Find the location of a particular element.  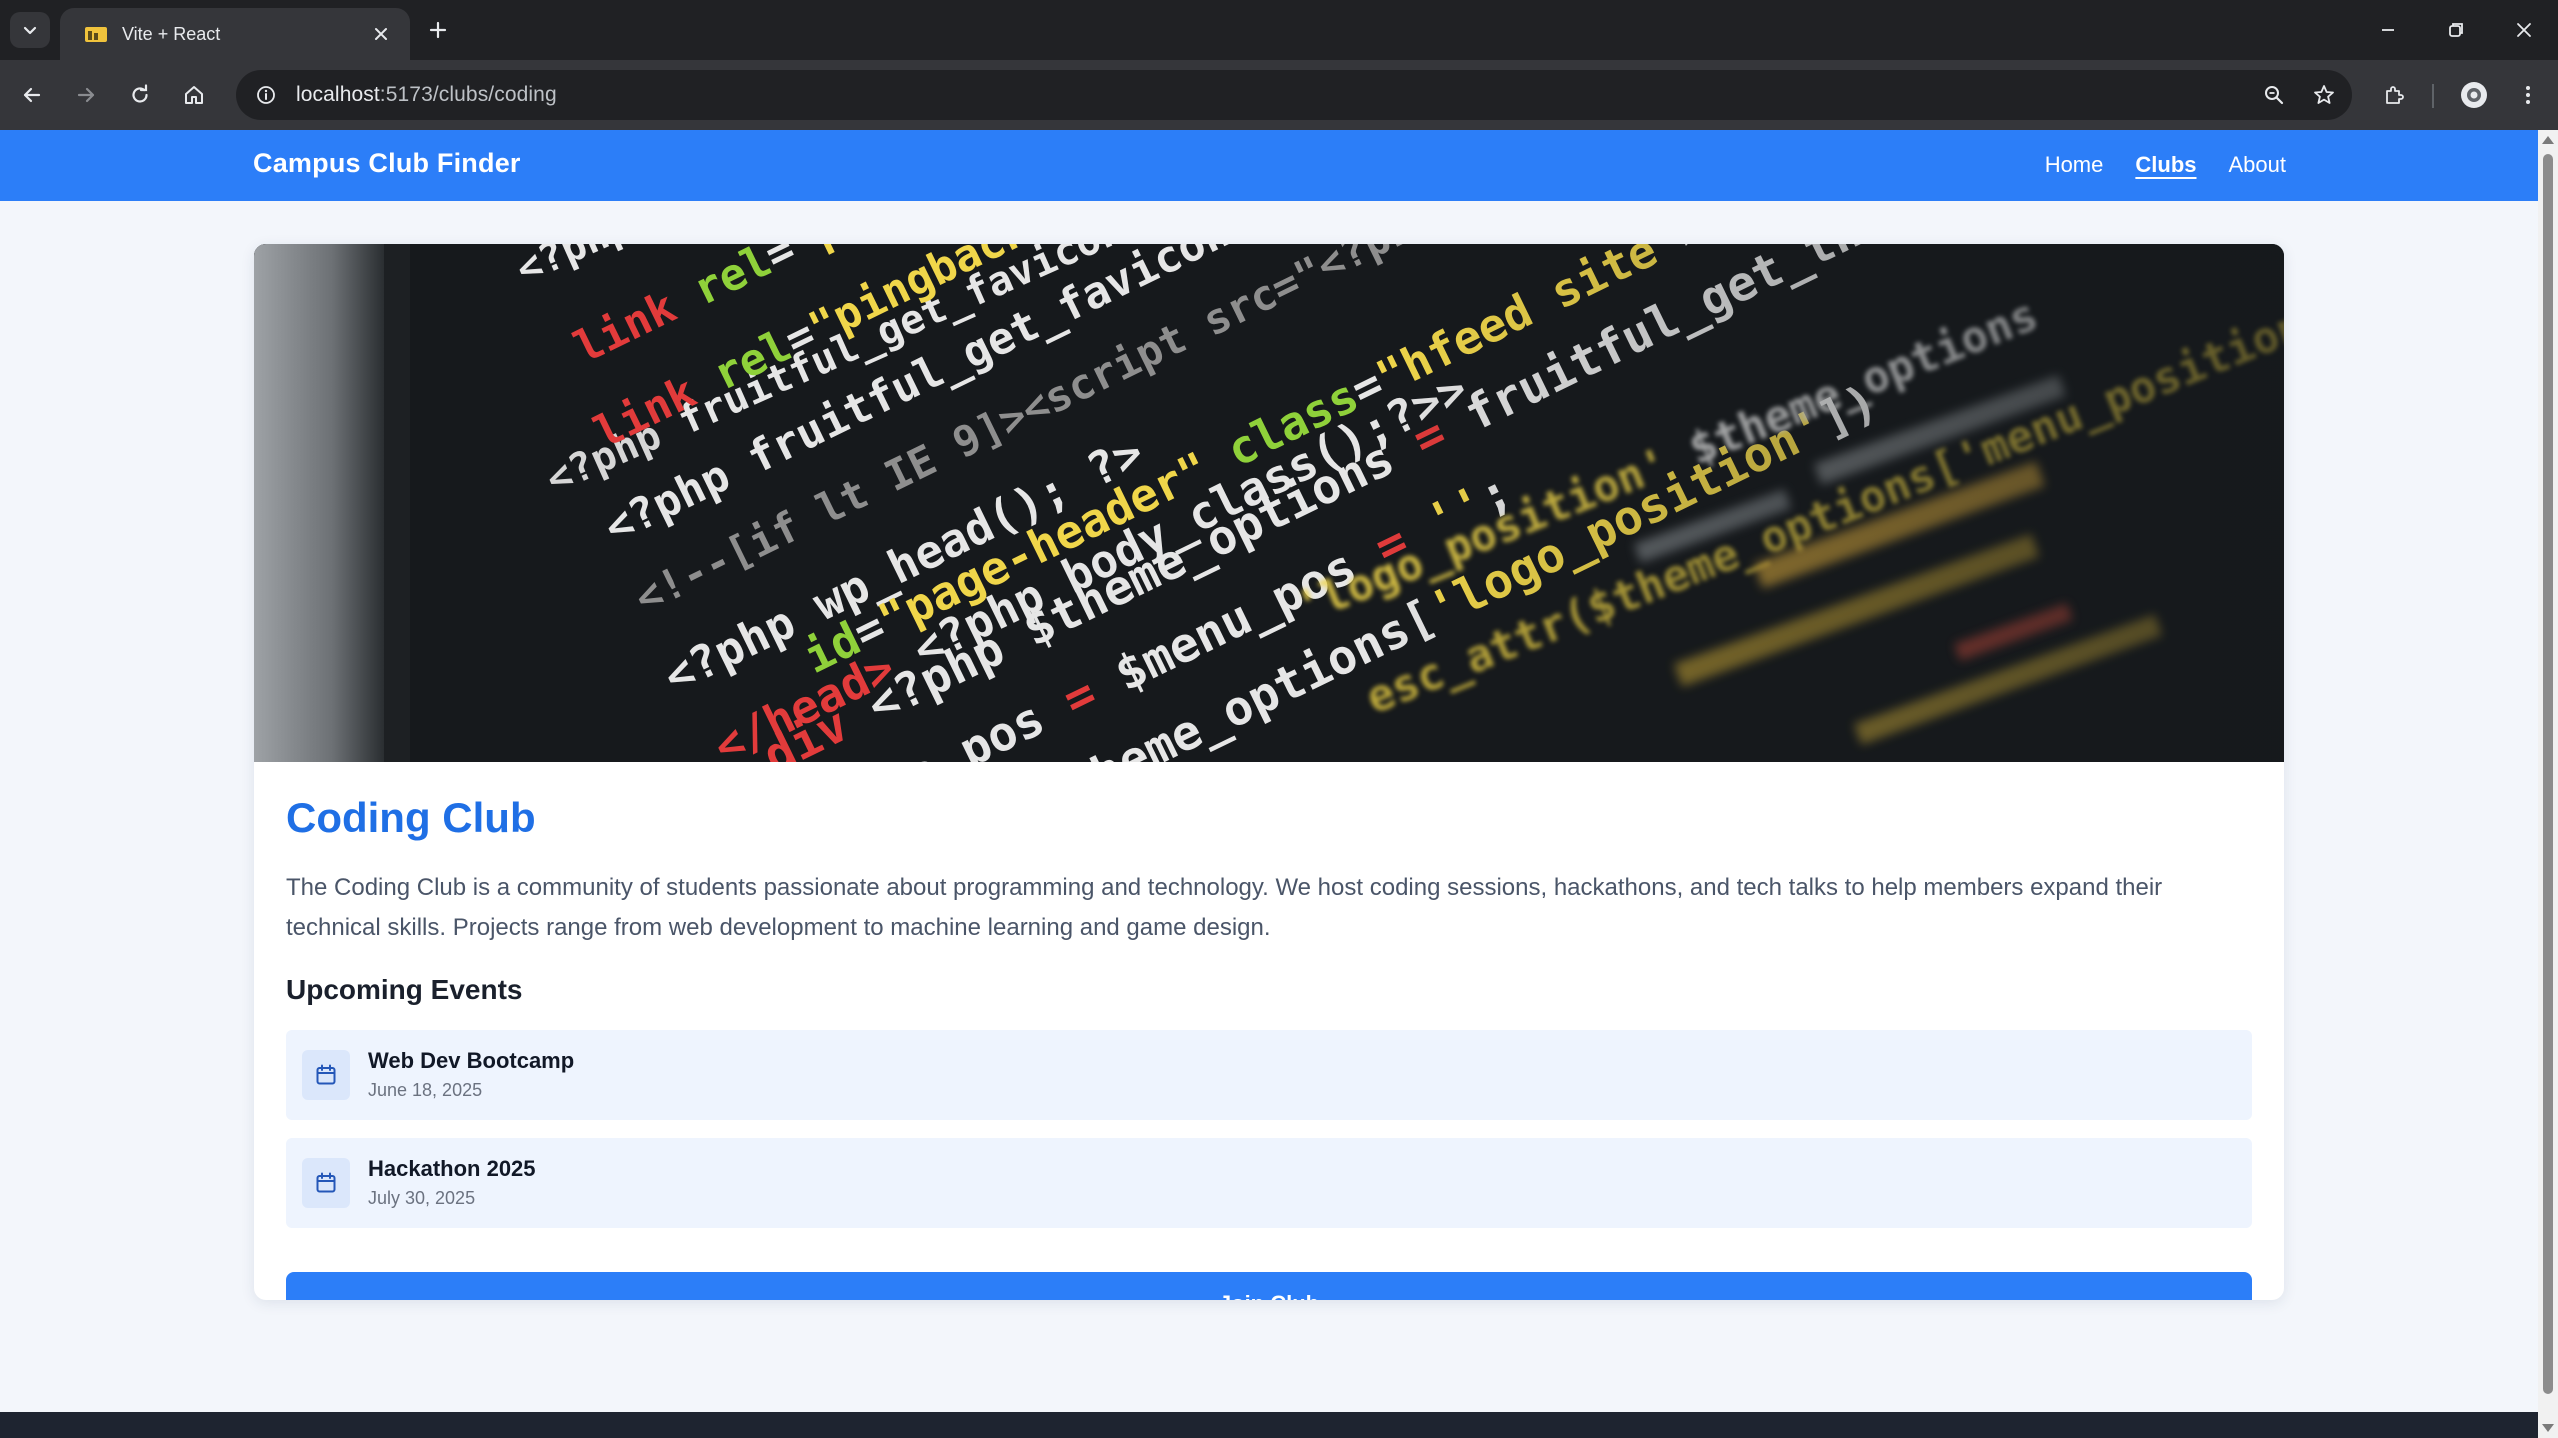

scroll-up-arrow is located at coordinates (2548, 140).